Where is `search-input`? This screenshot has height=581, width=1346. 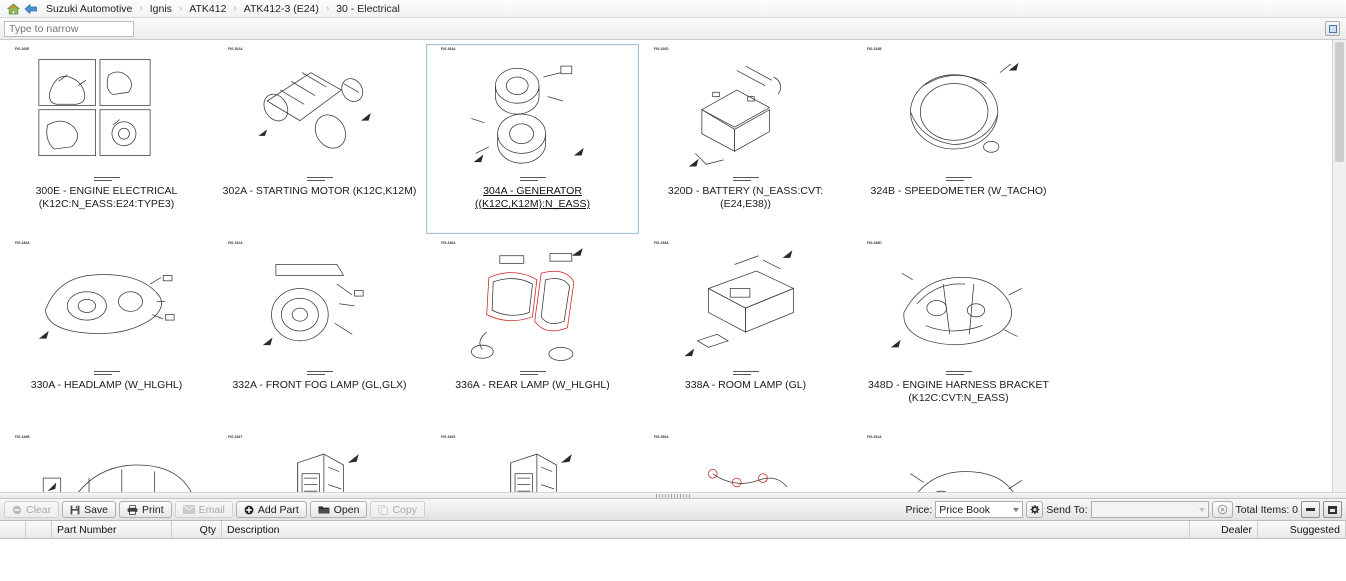
search-input is located at coordinates (69, 28).